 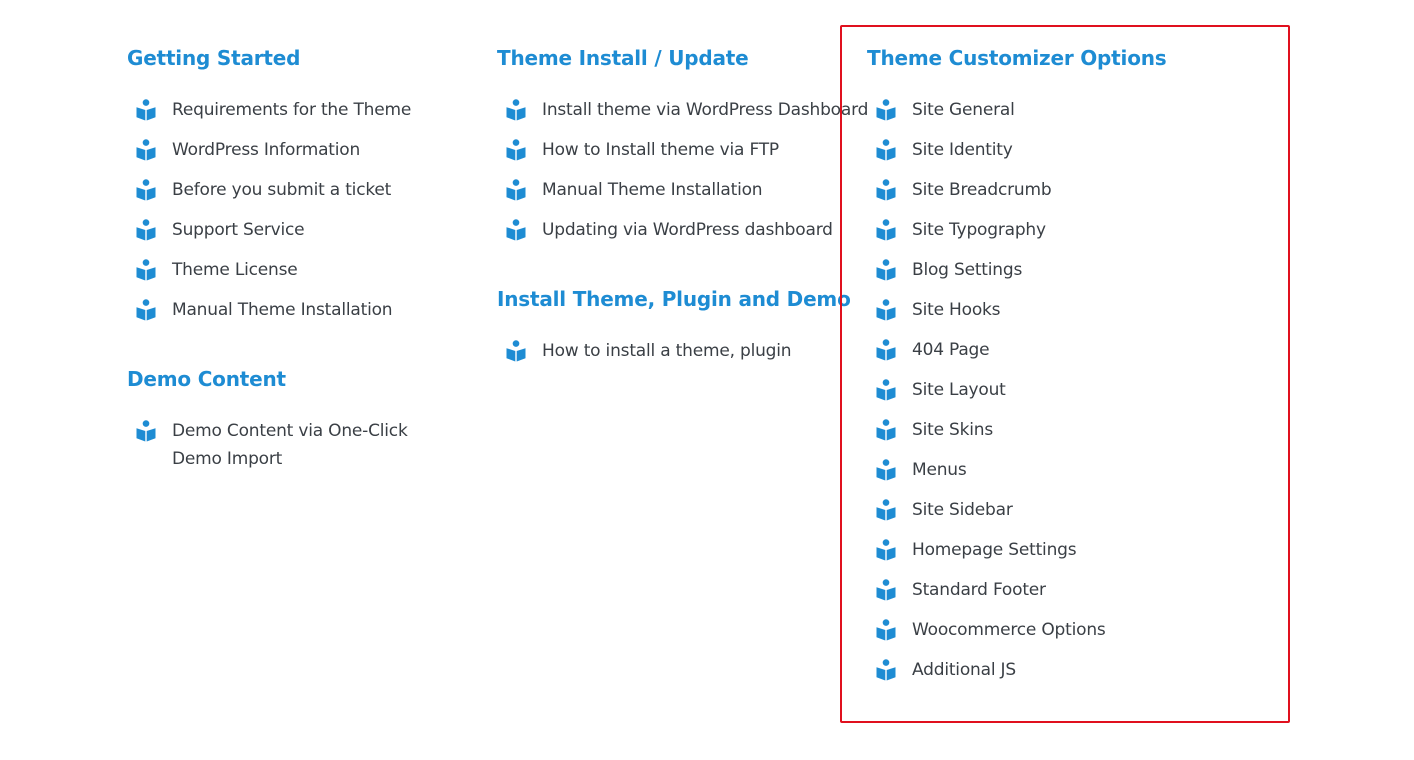 What do you see at coordinates (962, 150) in the screenshot?
I see `list-item-label: Site Identity` at bounding box center [962, 150].